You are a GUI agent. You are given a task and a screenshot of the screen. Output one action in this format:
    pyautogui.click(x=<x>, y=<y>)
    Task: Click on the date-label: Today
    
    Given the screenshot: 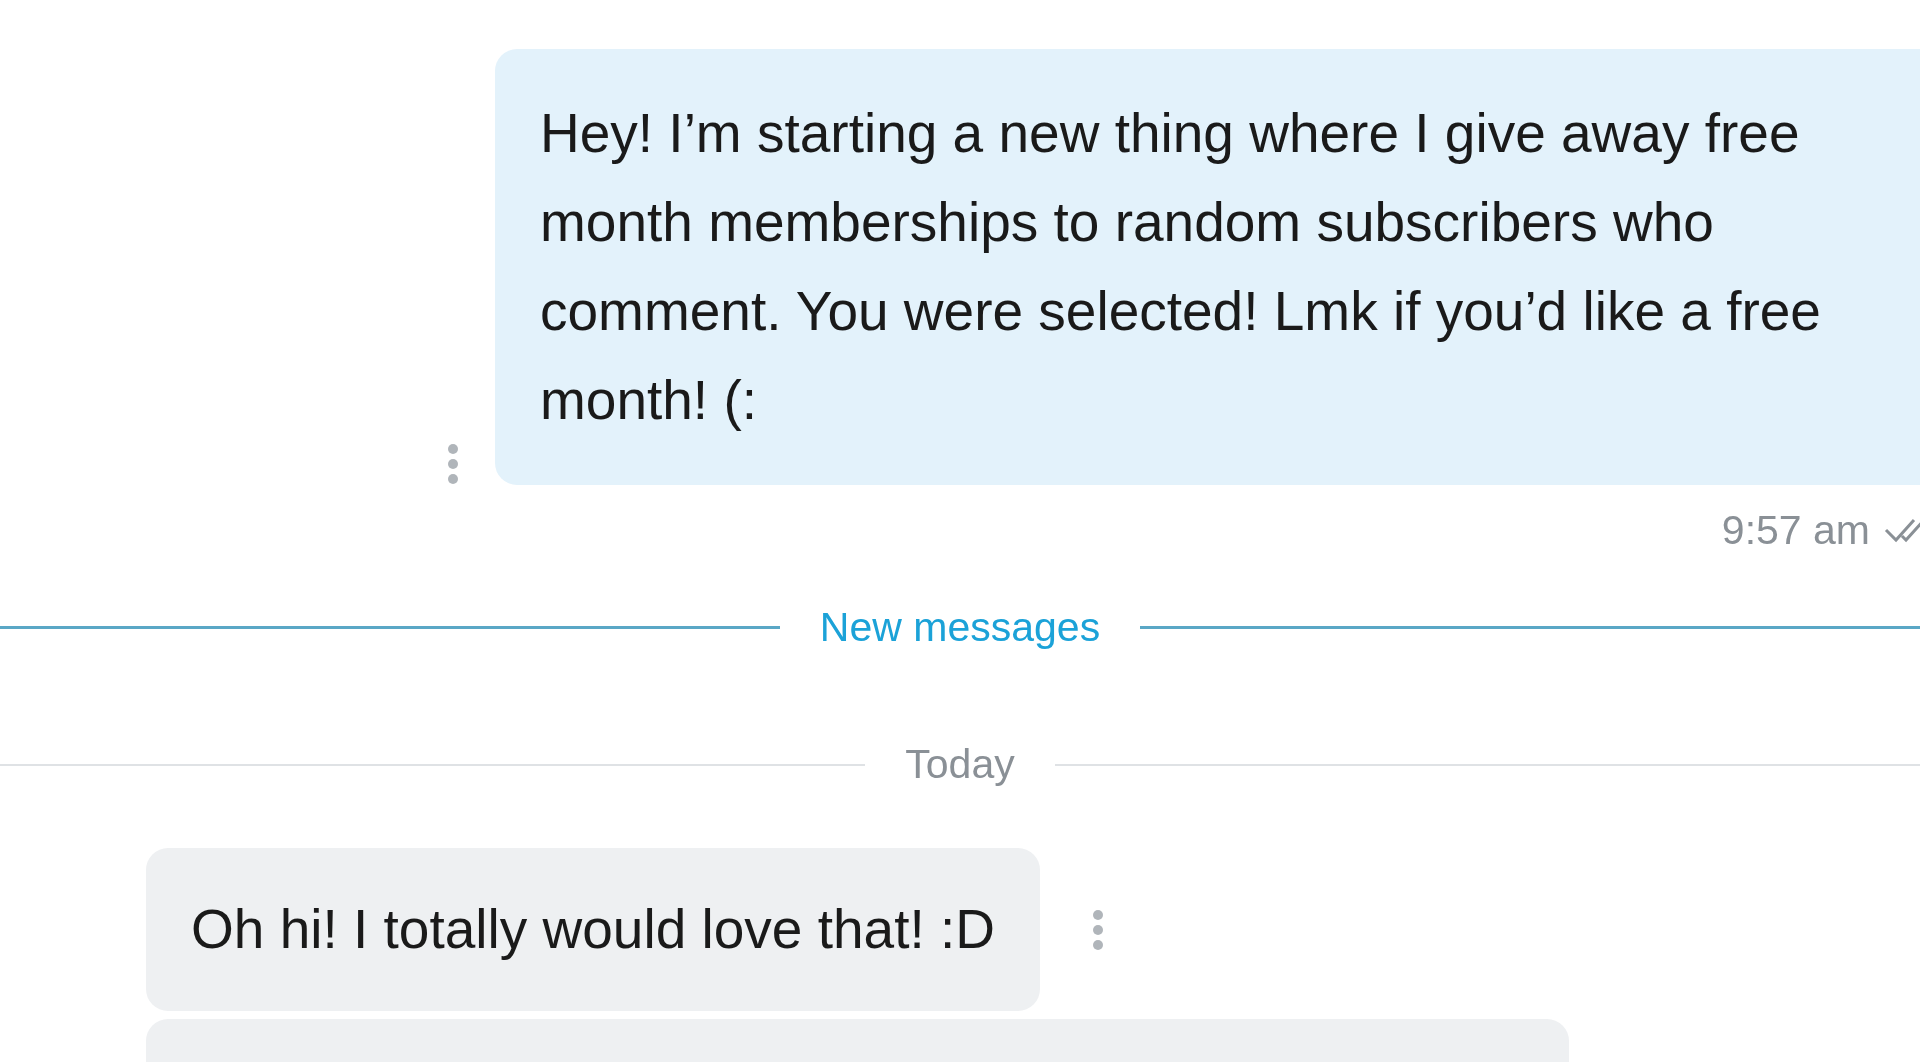 What is the action you would take?
    pyautogui.click(x=960, y=764)
    